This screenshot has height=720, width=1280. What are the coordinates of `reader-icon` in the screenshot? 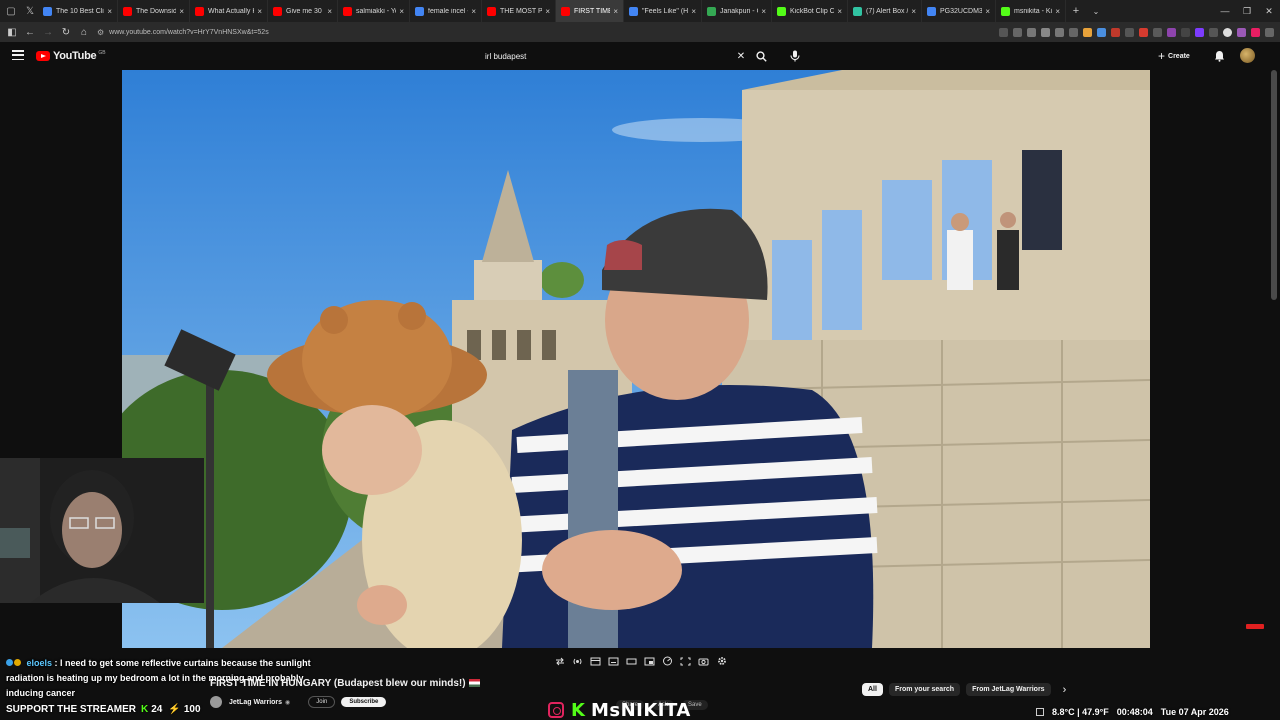 It's located at (1003, 32).